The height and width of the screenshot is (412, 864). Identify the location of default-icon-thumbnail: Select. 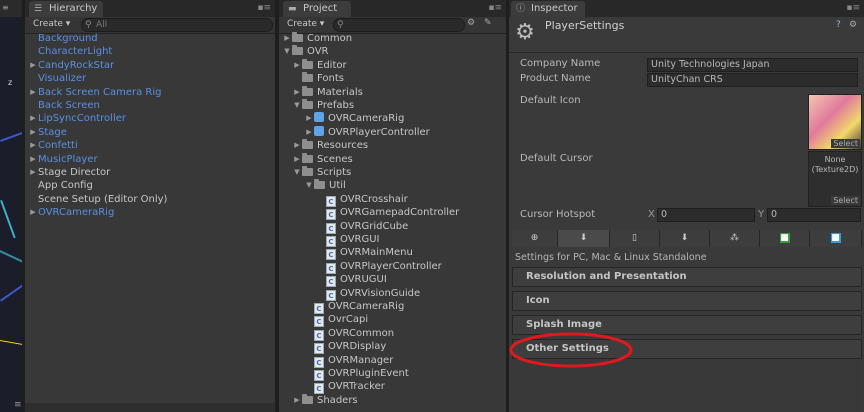
(835, 122).